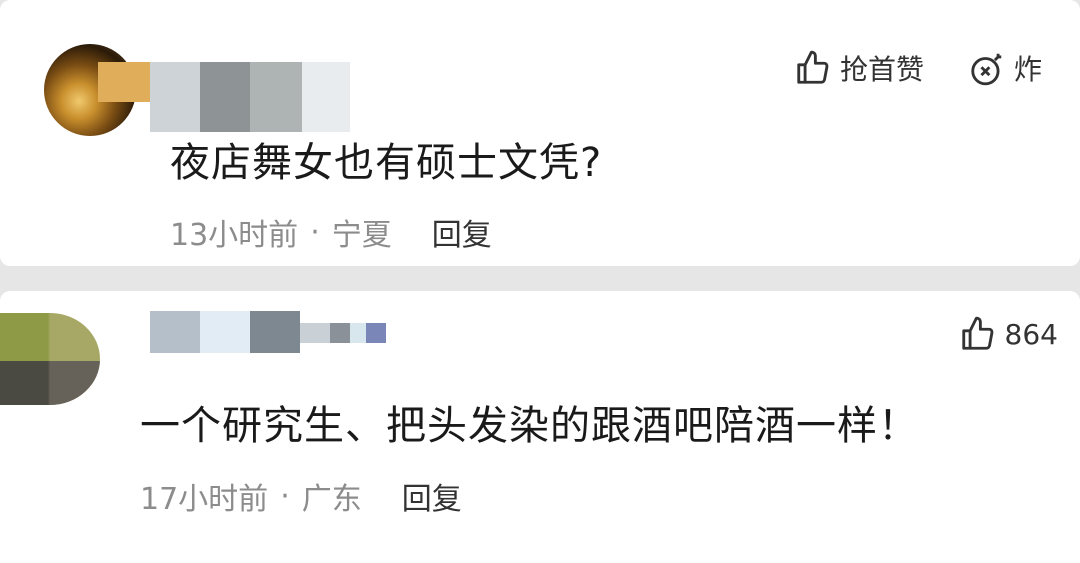 Image resolution: width=1080 pixels, height=563 pixels. Describe the element at coordinates (1005, 68) in the screenshot. I see `bomb-button: 炸` at that location.